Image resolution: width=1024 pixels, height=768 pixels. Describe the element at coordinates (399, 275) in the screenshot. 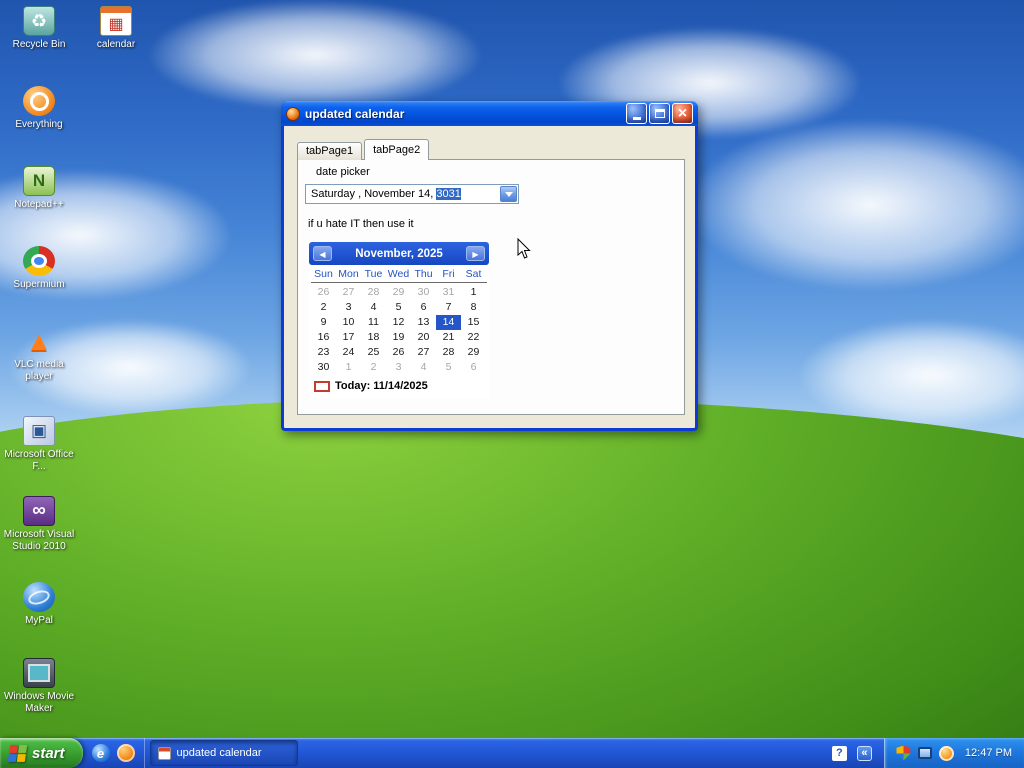

I see `calendar-dow-row: Sun Mon Tue Wed Thu Fri Sat` at that location.